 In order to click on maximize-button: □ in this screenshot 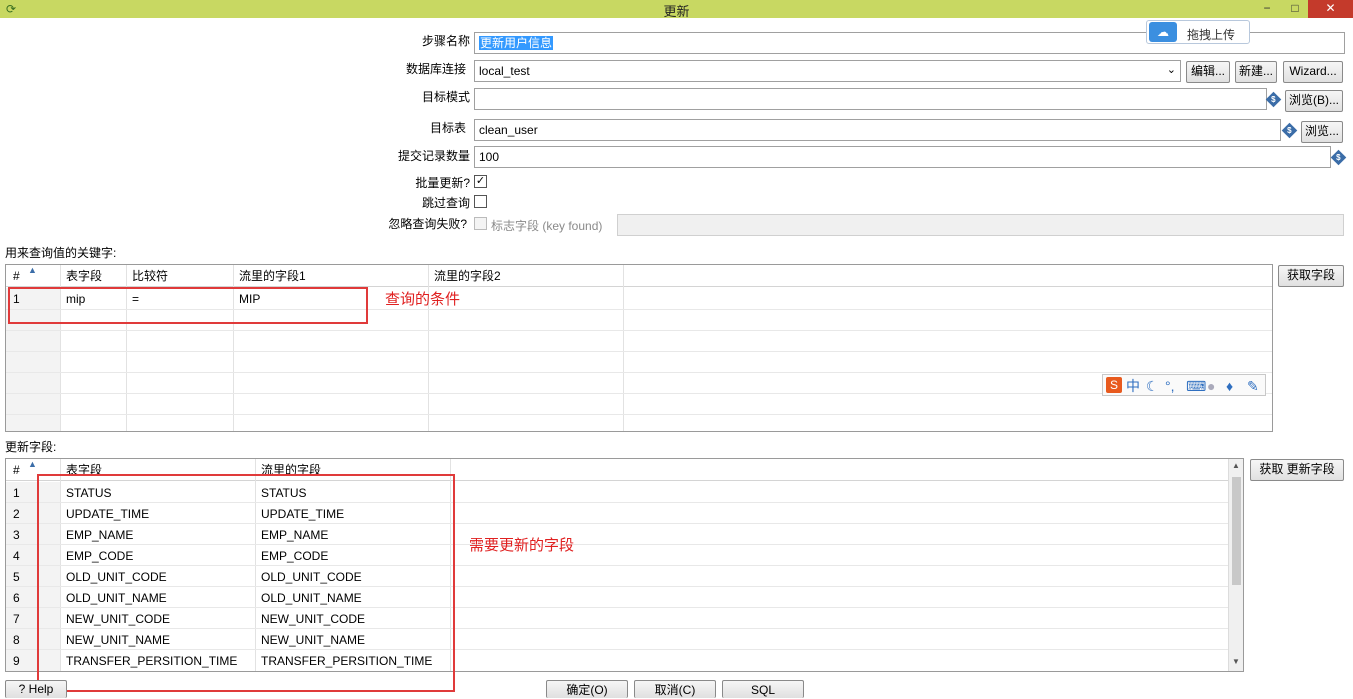, I will do `click(1295, 9)`.